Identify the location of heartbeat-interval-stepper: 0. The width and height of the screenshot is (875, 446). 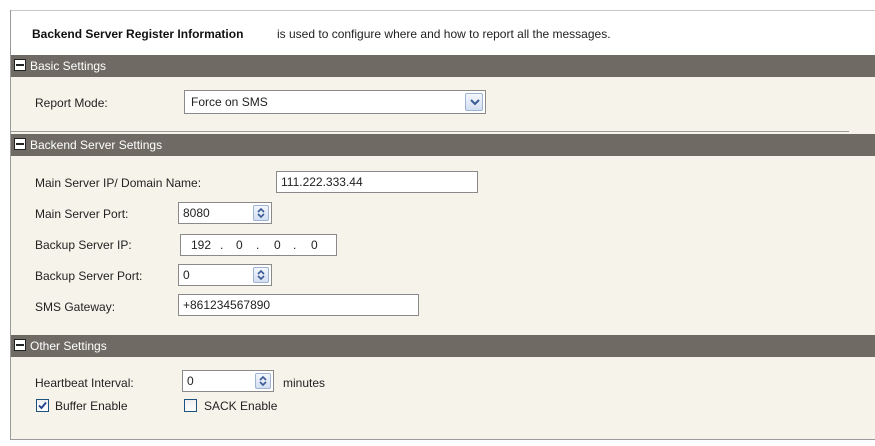
(228, 381).